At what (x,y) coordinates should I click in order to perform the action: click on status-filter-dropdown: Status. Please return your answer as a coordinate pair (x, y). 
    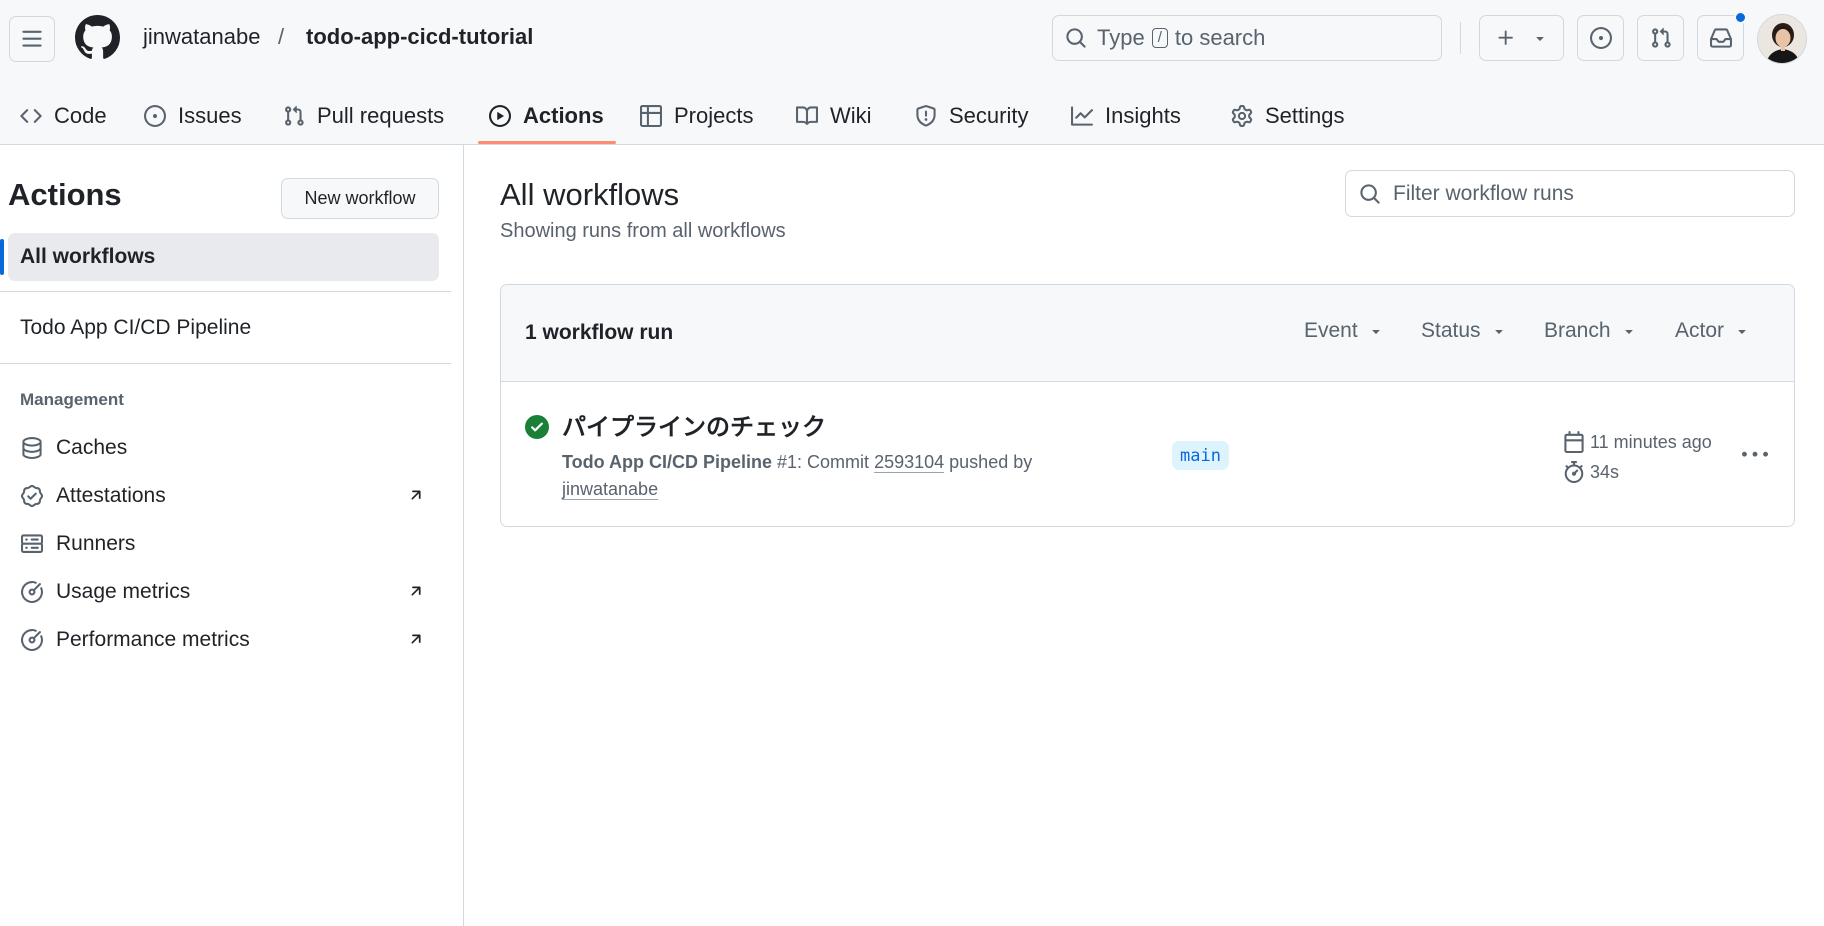
    Looking at the image, I should click on (1464, 331).